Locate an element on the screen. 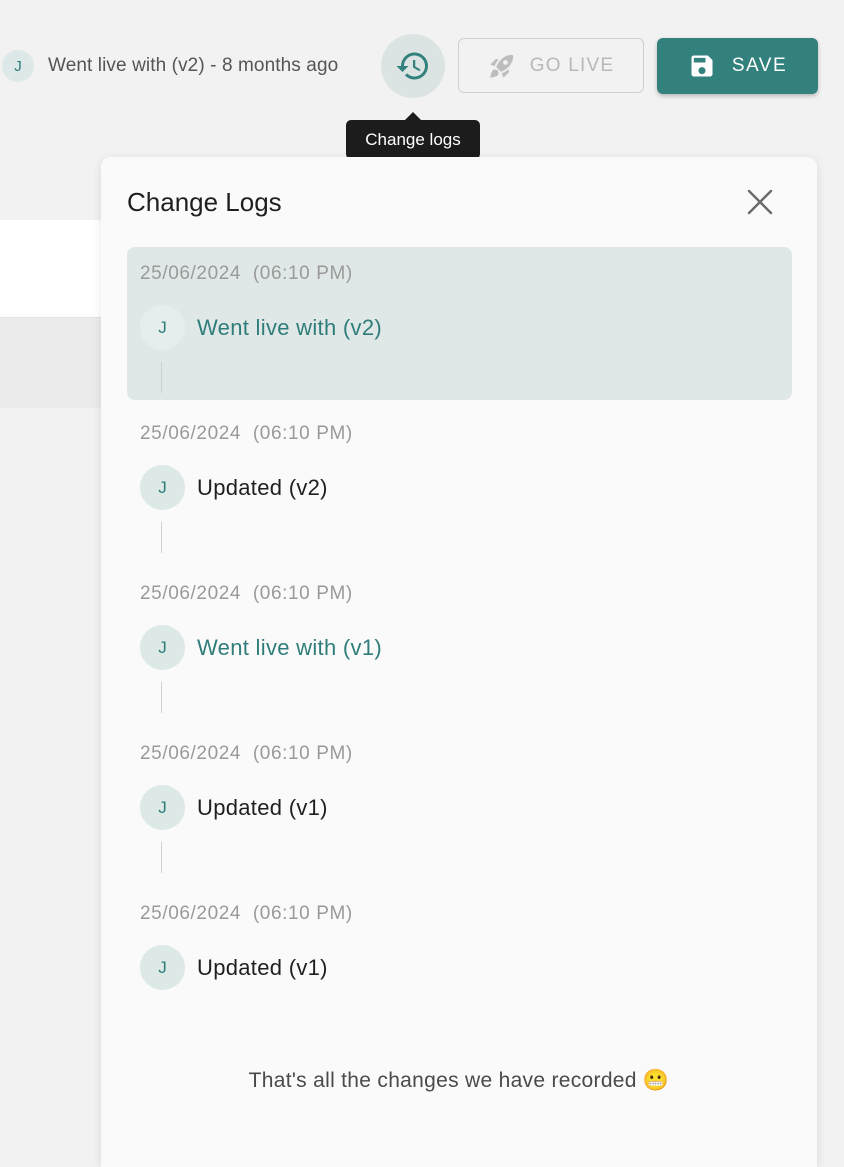  change-logs-tooltip: Change logs is located at coordinates (413, 135).